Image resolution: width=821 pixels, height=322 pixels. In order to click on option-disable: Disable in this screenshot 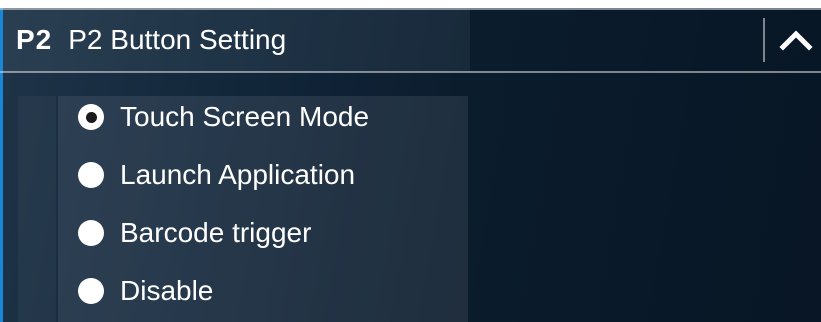, I will do `click(220, 291)`.